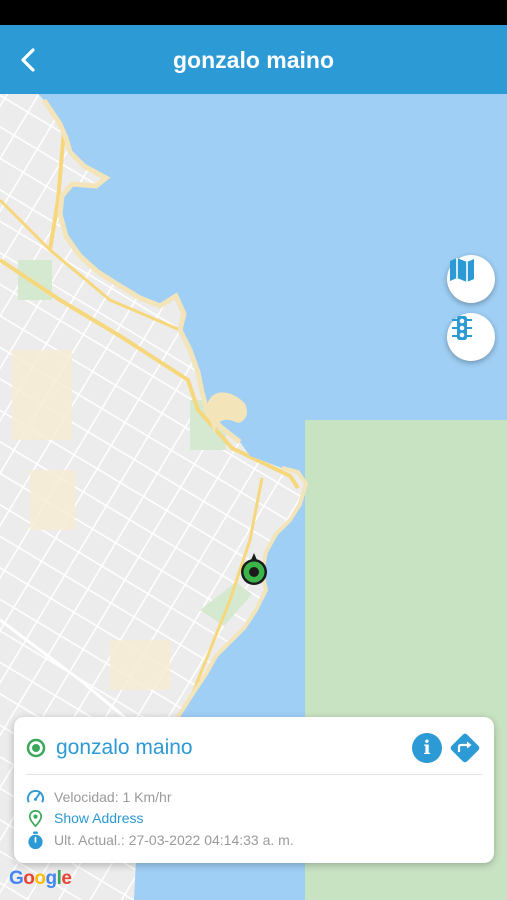 The width and height of the screenshot is (507, 900). I want to click on last-update-text: Ult. Actual.: 27-03-2022 04:14:33 a. m., so click(174, 840).